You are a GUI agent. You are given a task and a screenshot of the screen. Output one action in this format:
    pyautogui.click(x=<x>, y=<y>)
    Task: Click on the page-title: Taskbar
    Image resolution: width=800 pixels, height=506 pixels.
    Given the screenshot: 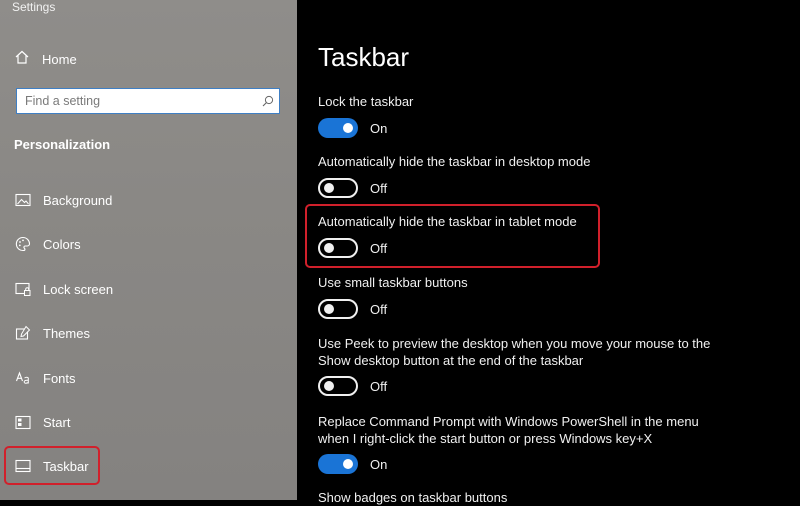 What is the action you would take?
    pyautogui.click(x=364, y=57)
    